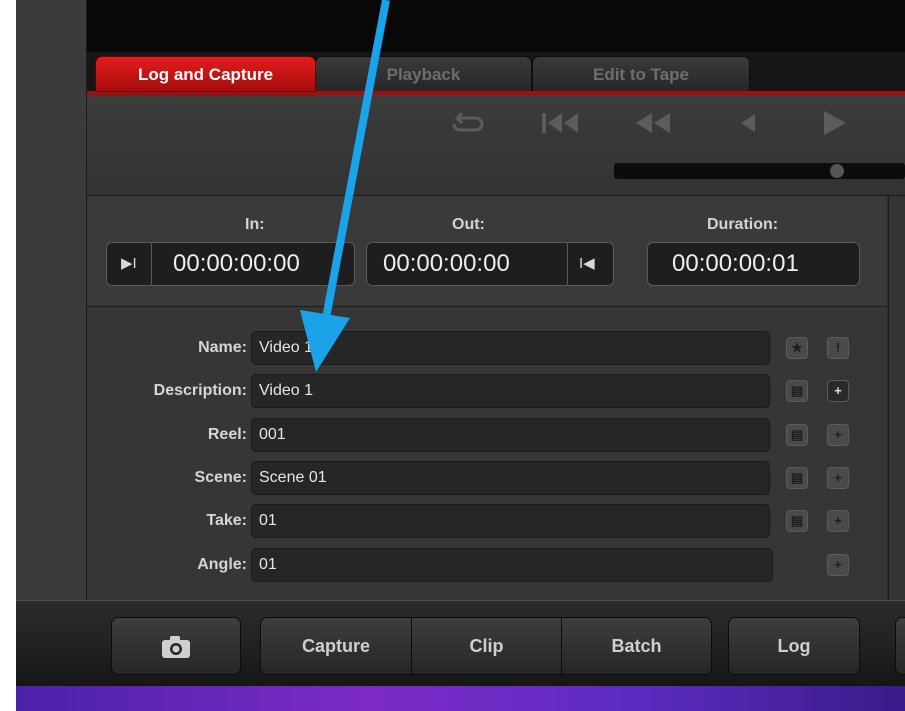 The height and width of the screenshot is (711, 905). What do you see at coordinates (510, 521) in the screenshot?
I see `take-field: 01` at bounding box center [510, 521].